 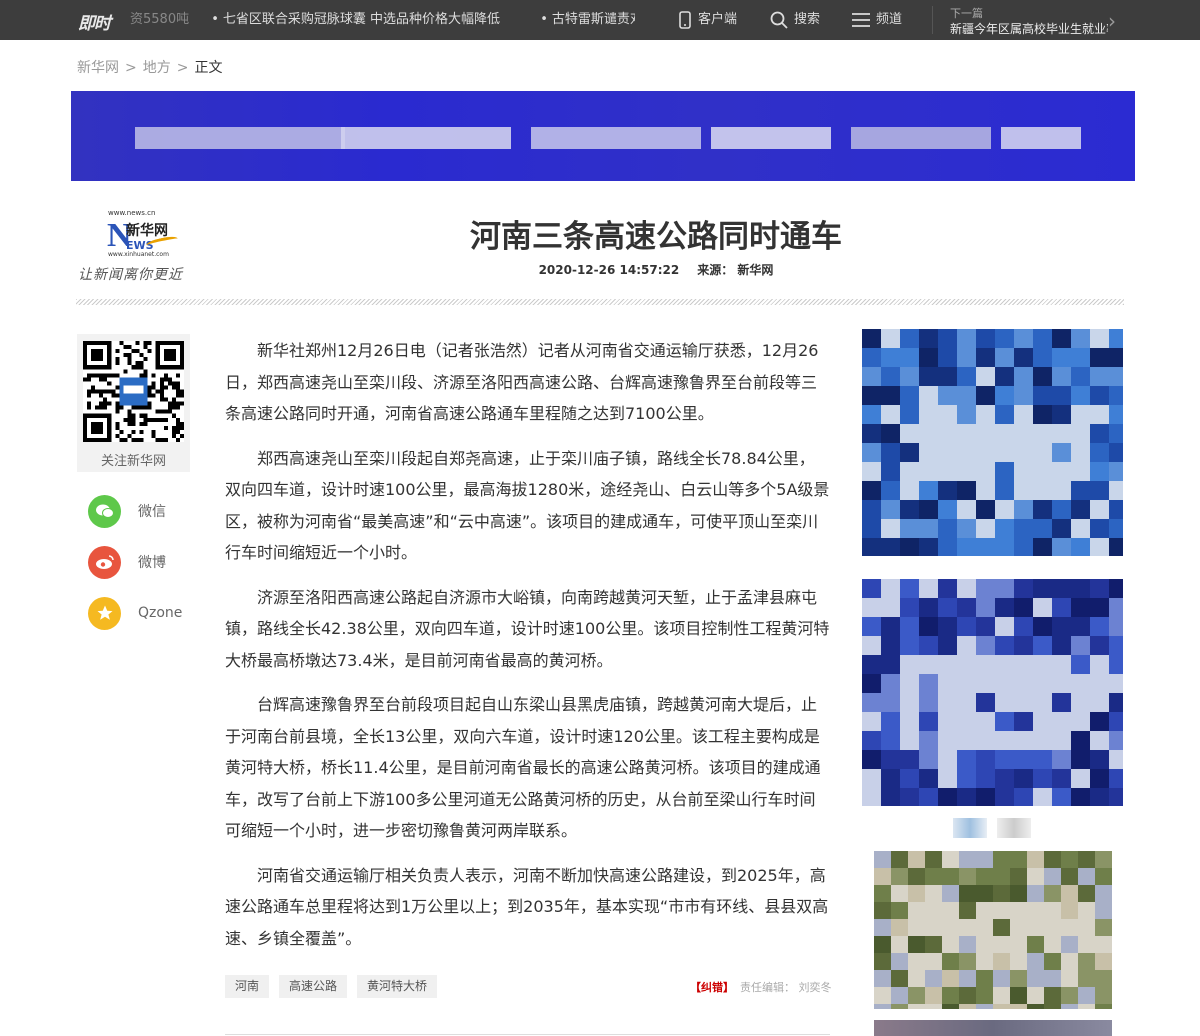 I want to click on ticker-item: • 七省区联合采购冠脉球囊 中选品种价格大幅降低, so click(x=364, y=19).